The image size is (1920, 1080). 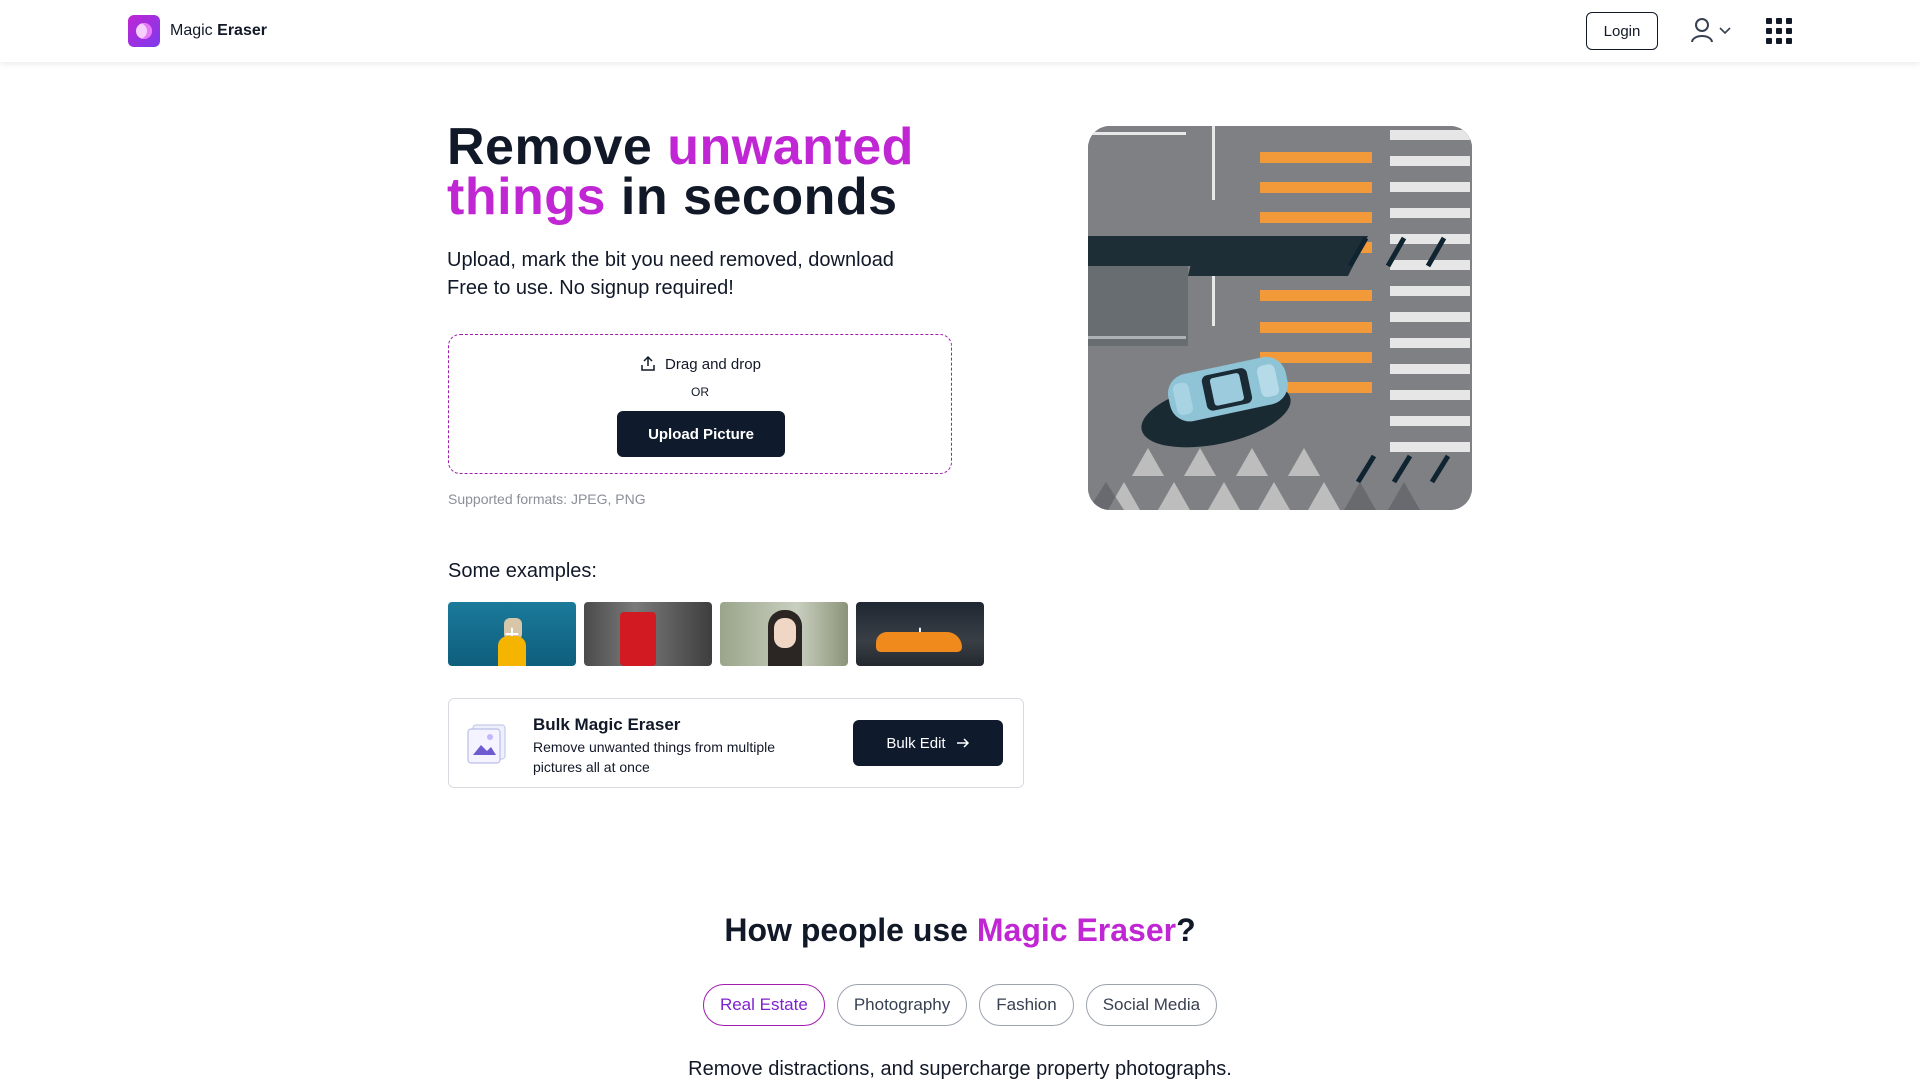 I want to click on upload-dropzone: Drag and drop OR Upload Picture, so click(x=700, y=404).